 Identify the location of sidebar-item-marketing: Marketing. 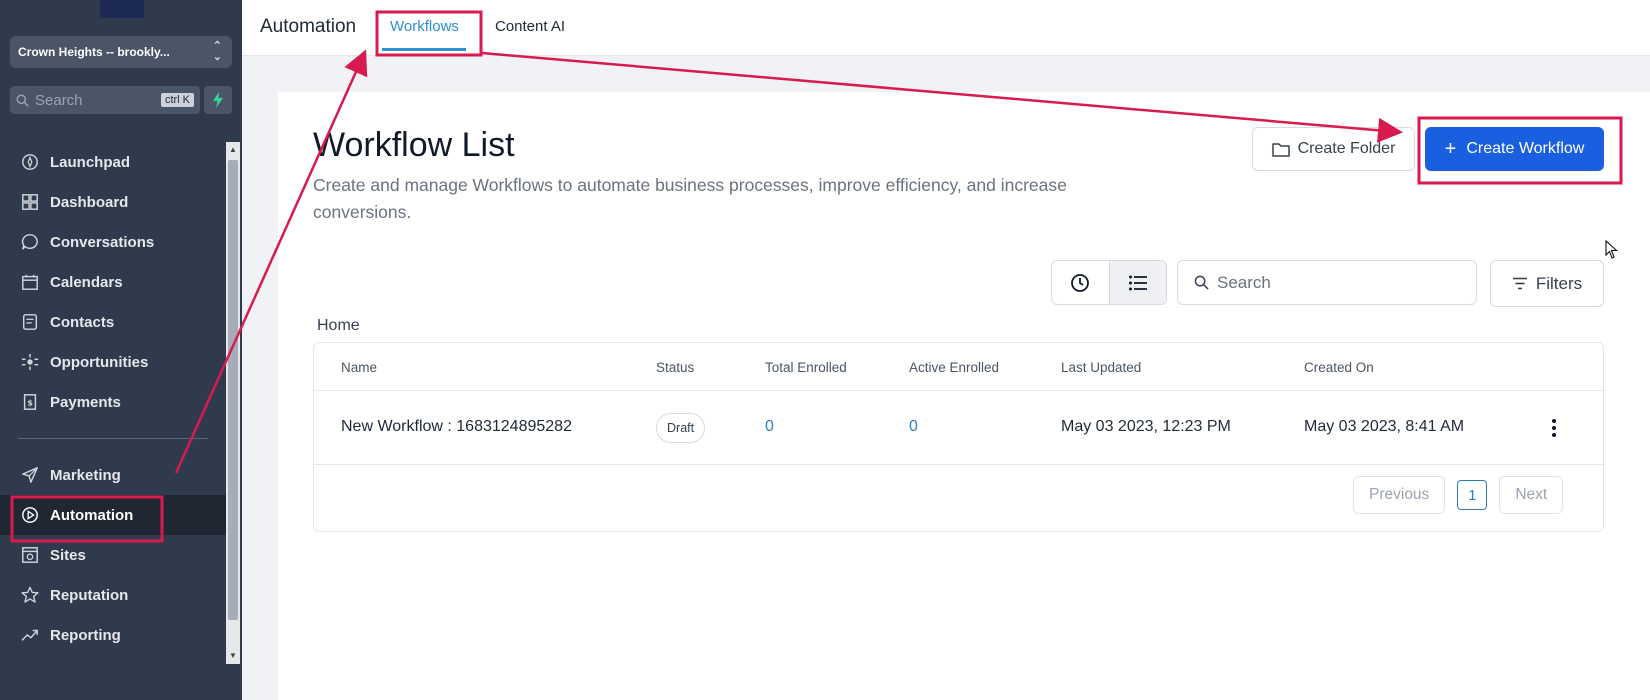
(113, 475).